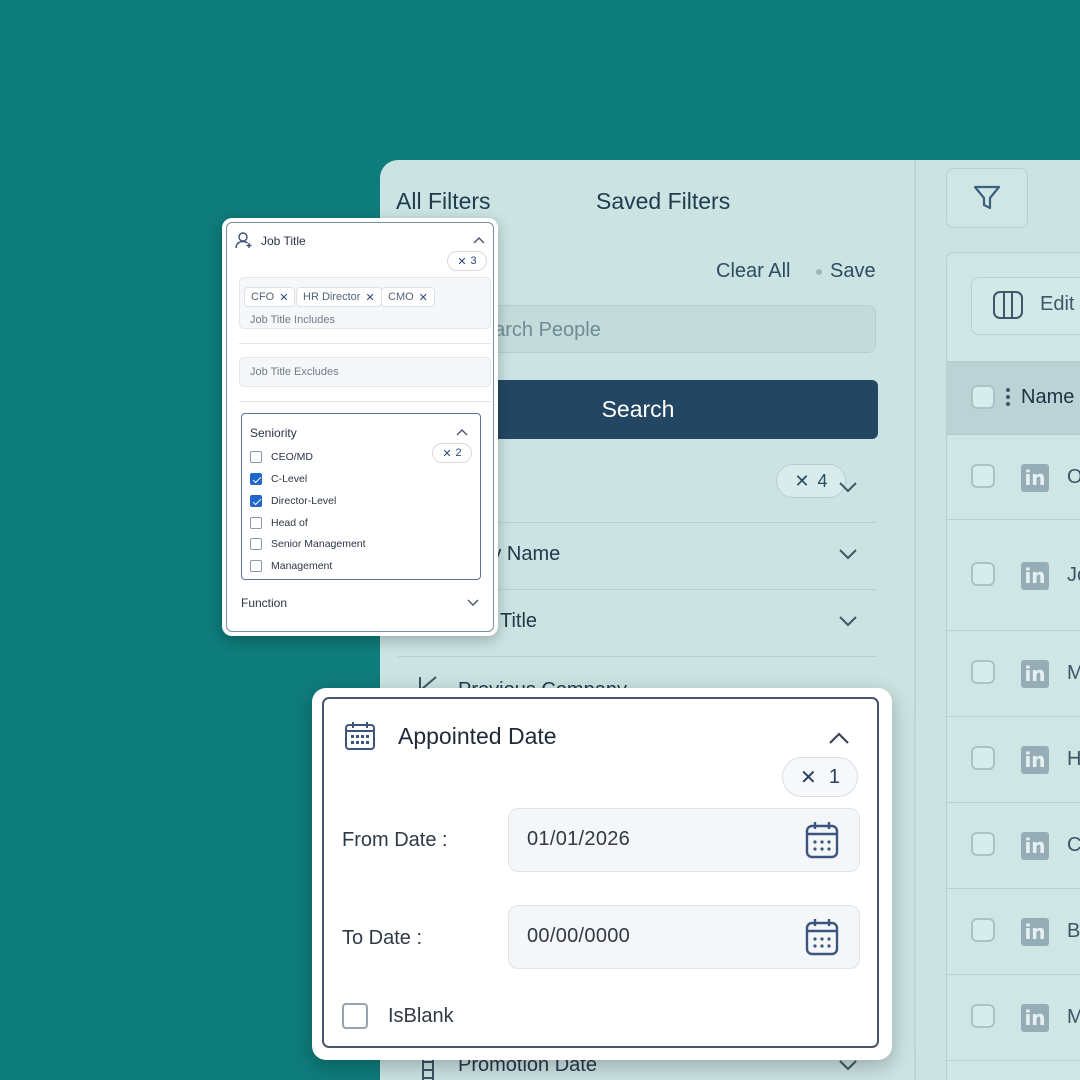  What do you see at coordinates (684, 937) in the screenshot?
I see `to-date-input: 00/00/0000` at bounding box center [684, 937].